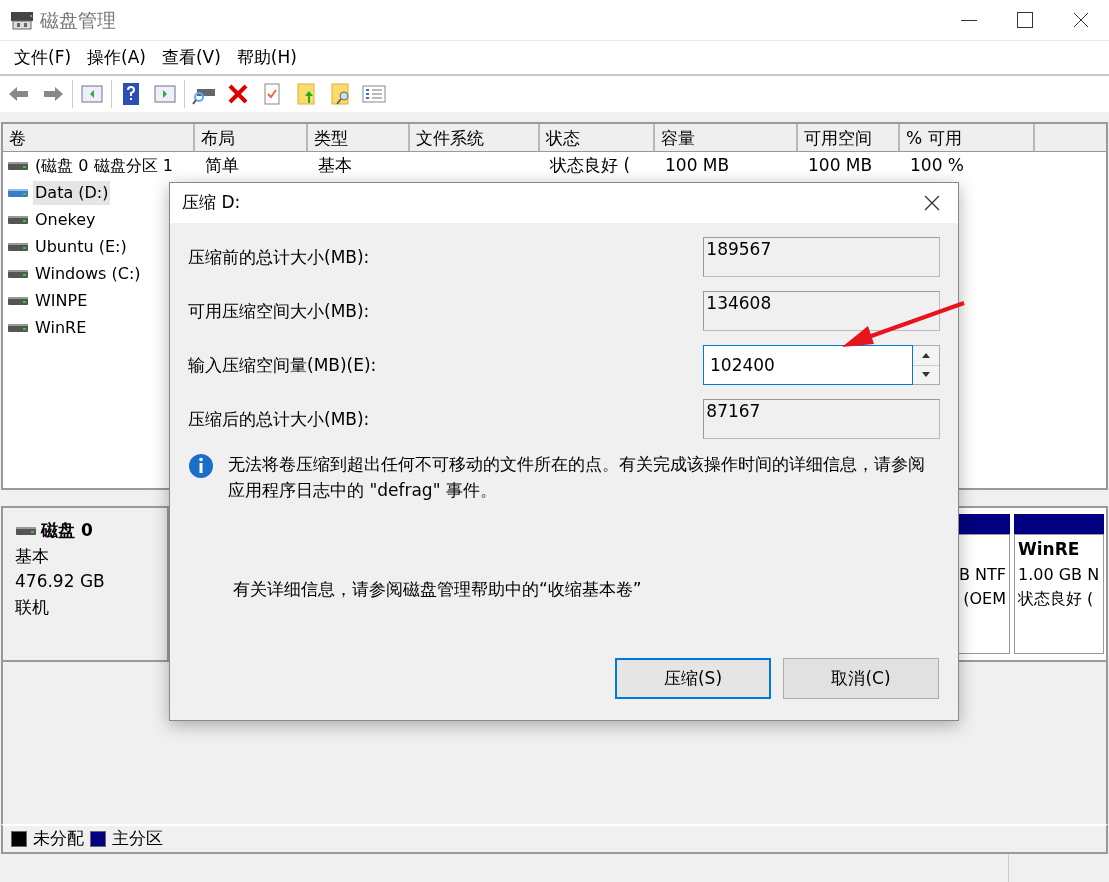  Describe the element at coordinates (279, 312) in the screenshot. I see `field-label: 可用压缩空间大小(MB):` at that location.